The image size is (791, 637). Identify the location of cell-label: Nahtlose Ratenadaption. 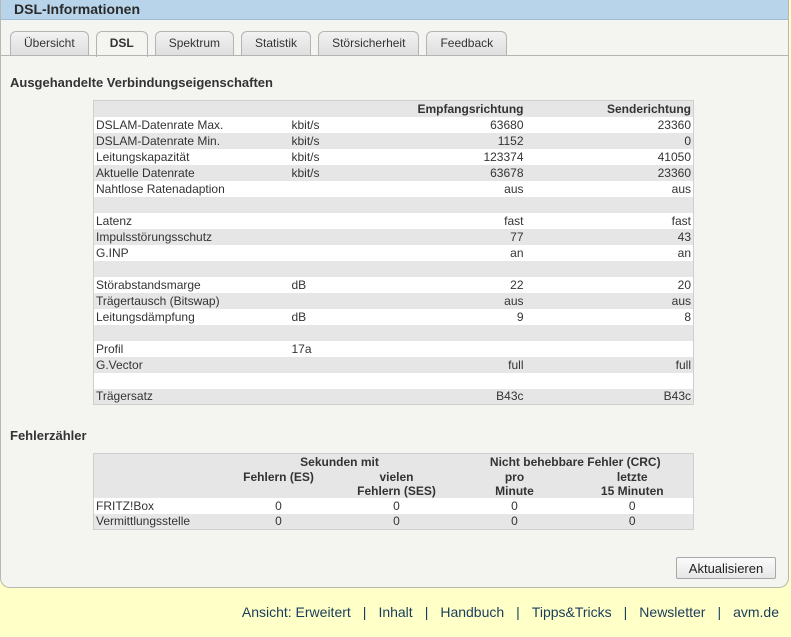
(160, 188).